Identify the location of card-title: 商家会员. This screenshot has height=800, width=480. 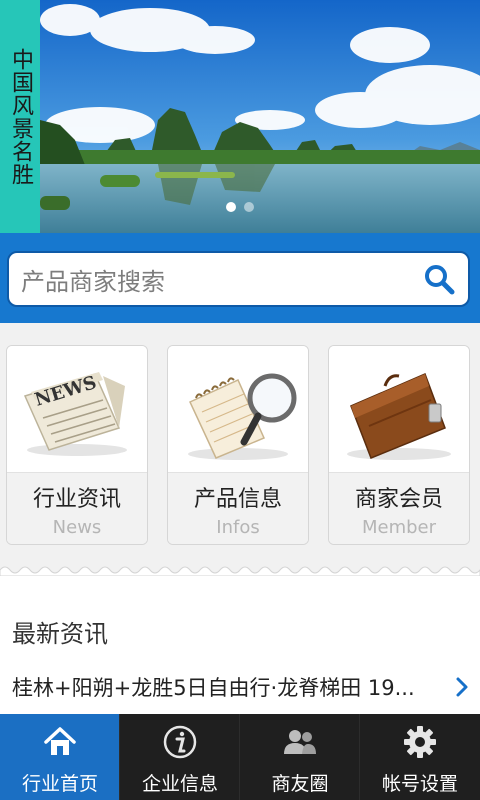
(398, 499).